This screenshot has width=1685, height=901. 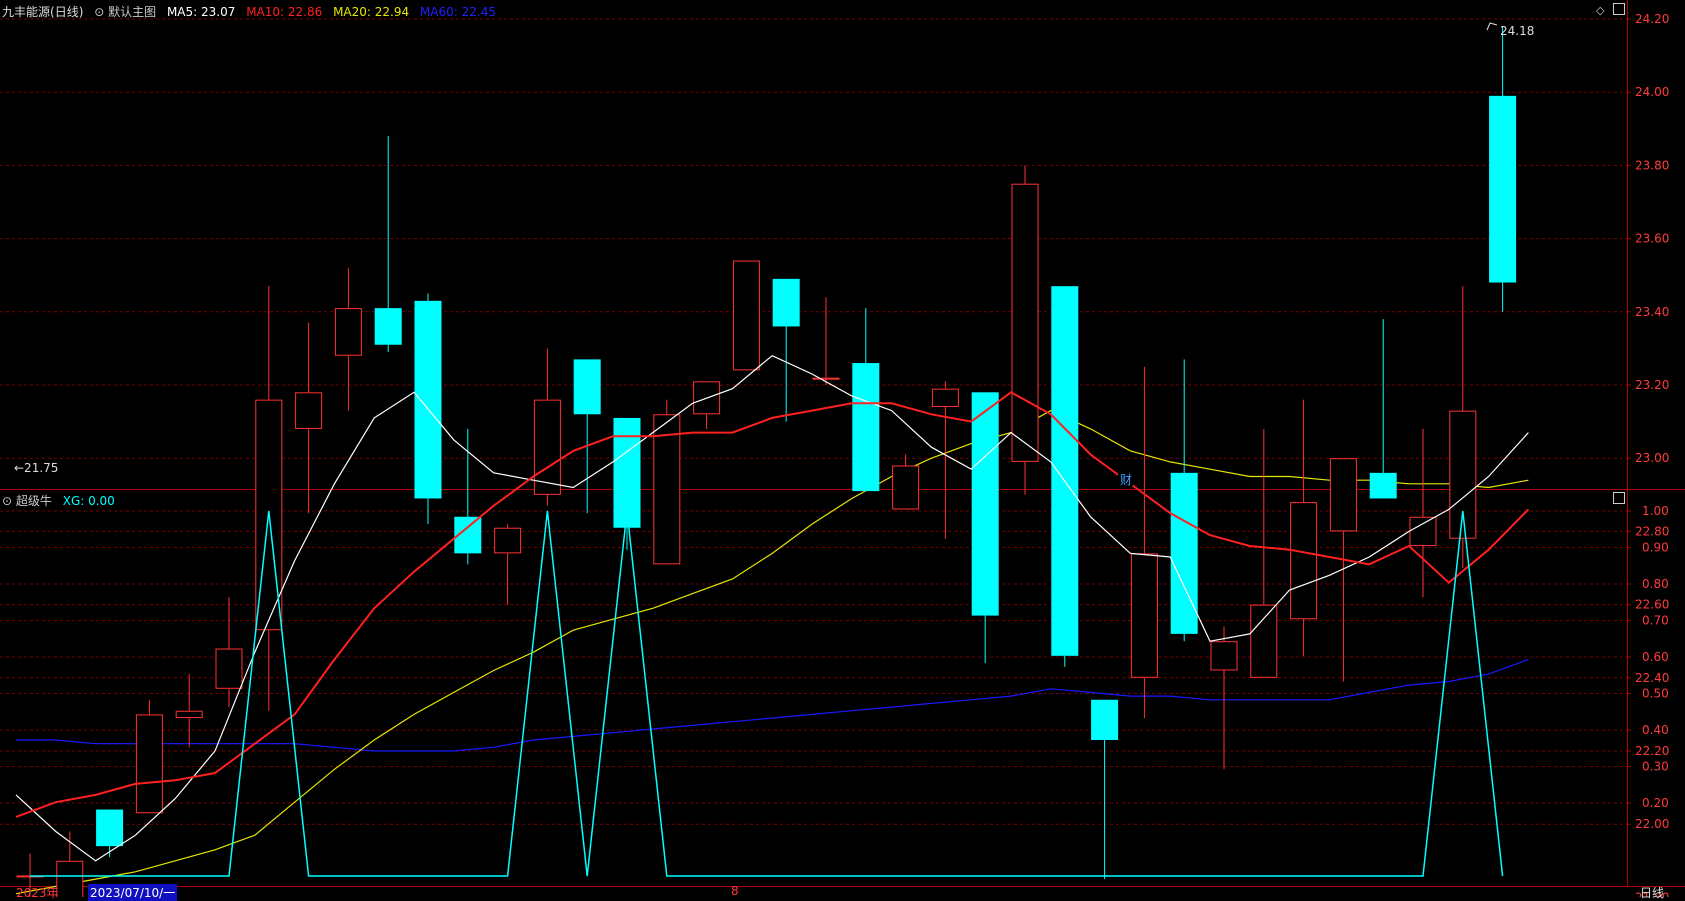 What do you see at coordinates (1652, 892) in the screenshot?
I see `period-button: 日线` at bounding box center [1652, 892].